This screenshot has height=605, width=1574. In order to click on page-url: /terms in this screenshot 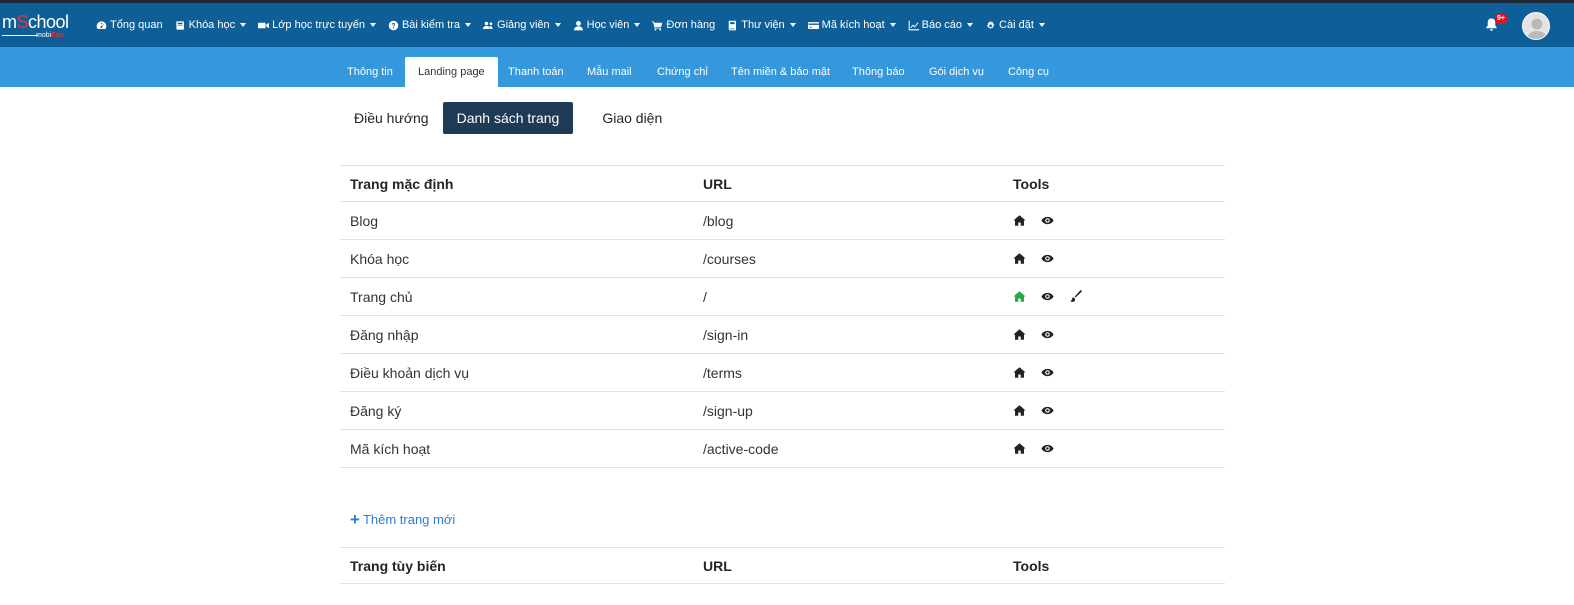, I will do `click(848, 372)`.